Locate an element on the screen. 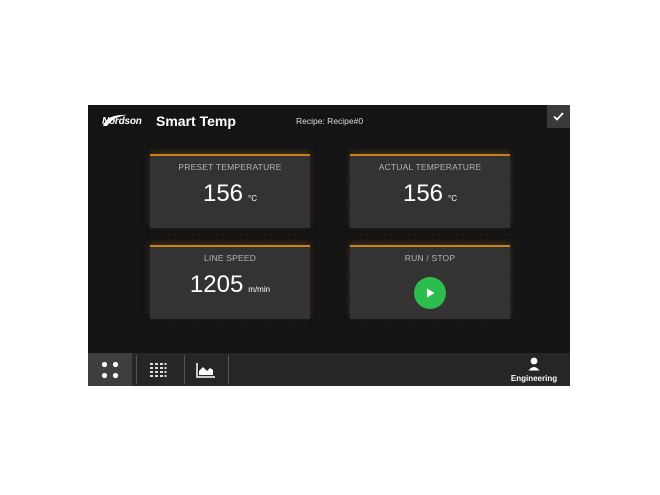  preset-temperature-unit: °C is located at coordinates (253, 198).